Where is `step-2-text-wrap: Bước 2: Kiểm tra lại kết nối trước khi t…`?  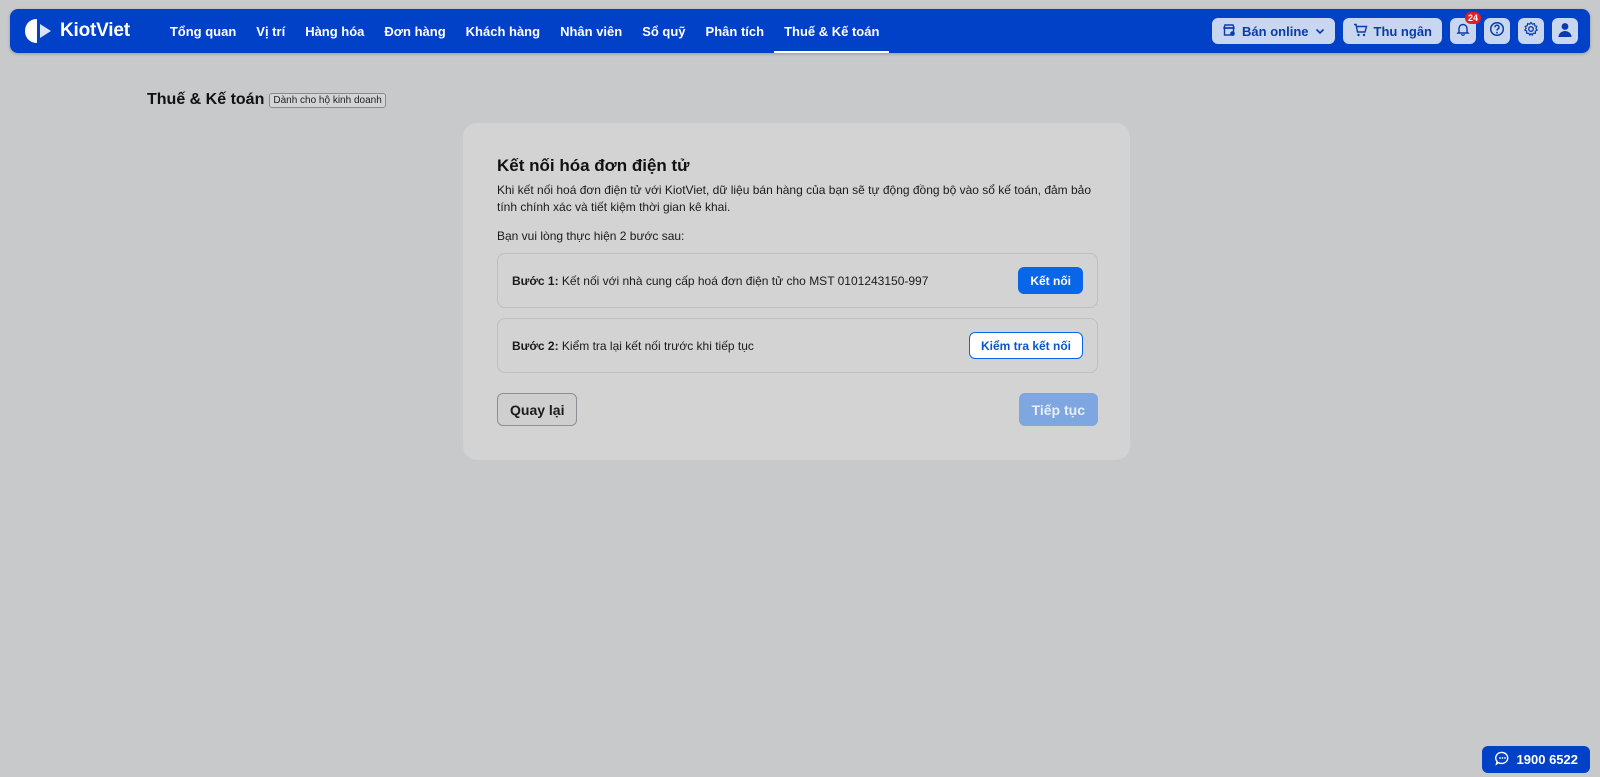 step-2-text-wrap: Bước 2: Kiểm tra lại kết nối trước khi t… is located at coordinates (633, 346).